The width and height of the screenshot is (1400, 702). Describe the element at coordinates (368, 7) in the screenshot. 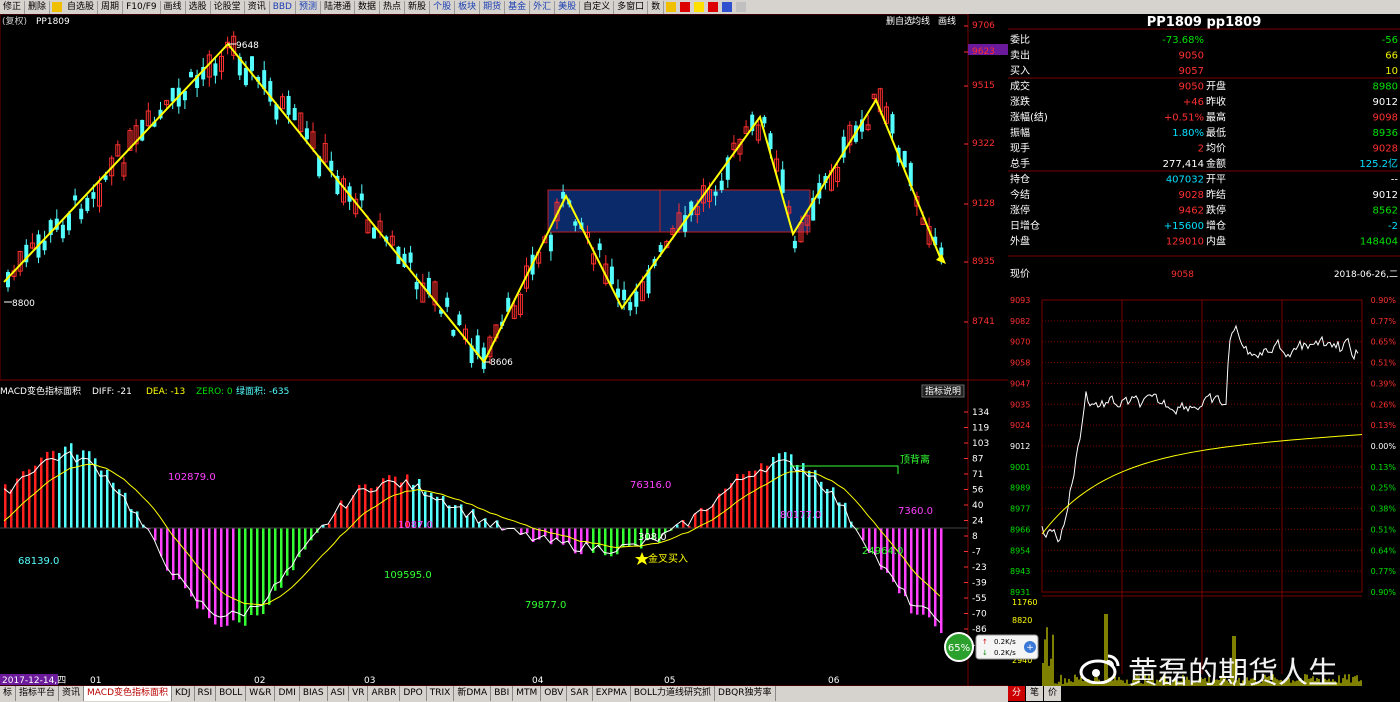

I see `toolbar-item-12: 数据` at that location.